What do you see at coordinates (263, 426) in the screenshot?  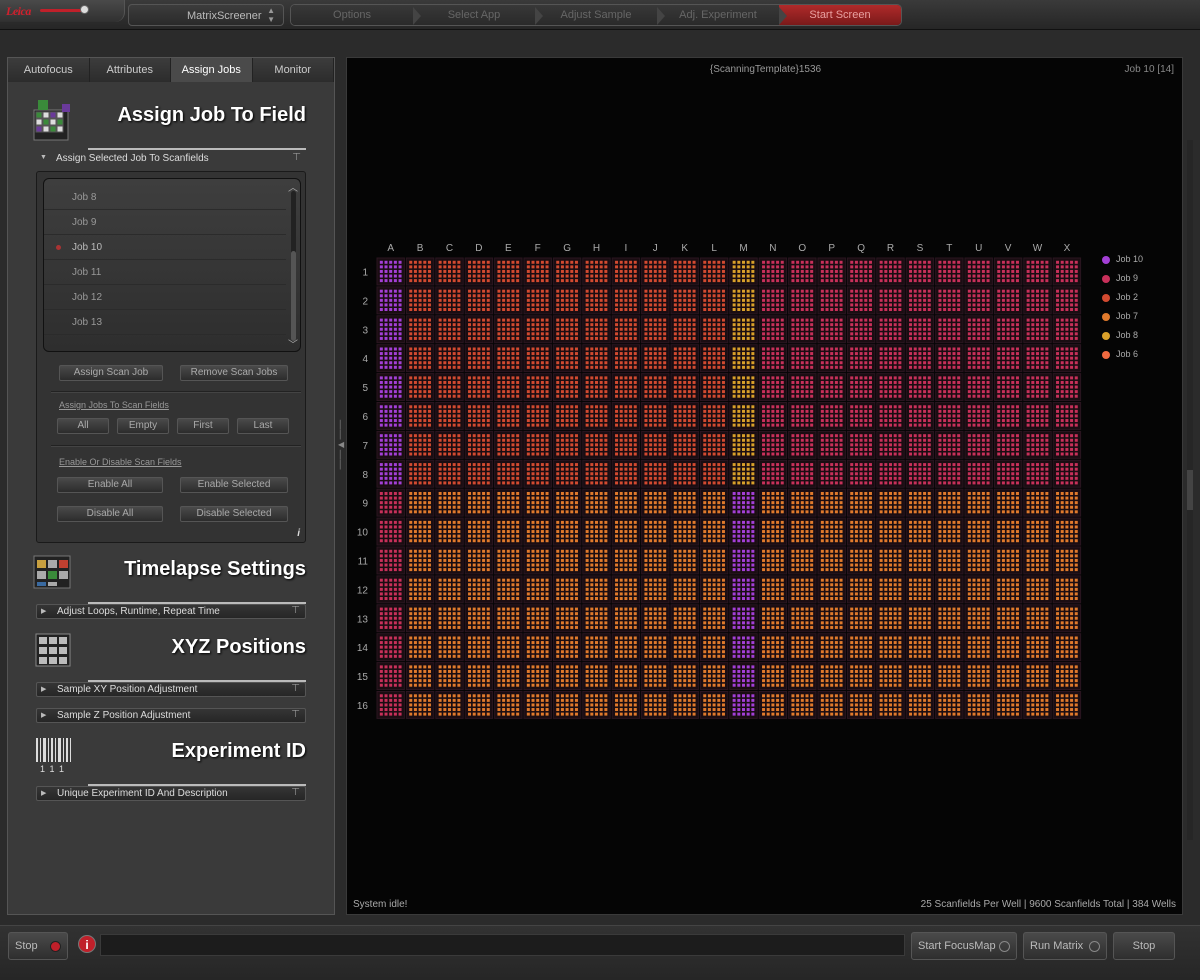 I see `assign-last-button: Last` at bounding box center [263, 426].